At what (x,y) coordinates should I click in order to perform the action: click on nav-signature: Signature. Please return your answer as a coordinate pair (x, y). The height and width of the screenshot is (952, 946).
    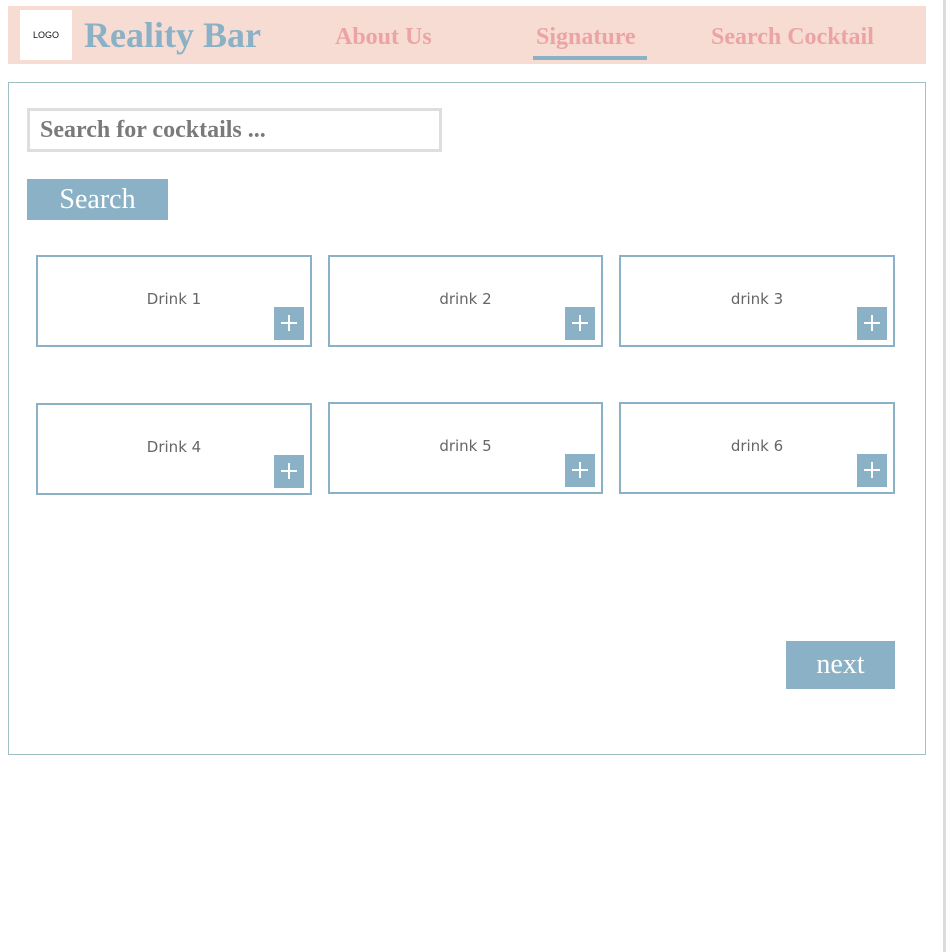
    Looking at the image, I should click on (586, 37).